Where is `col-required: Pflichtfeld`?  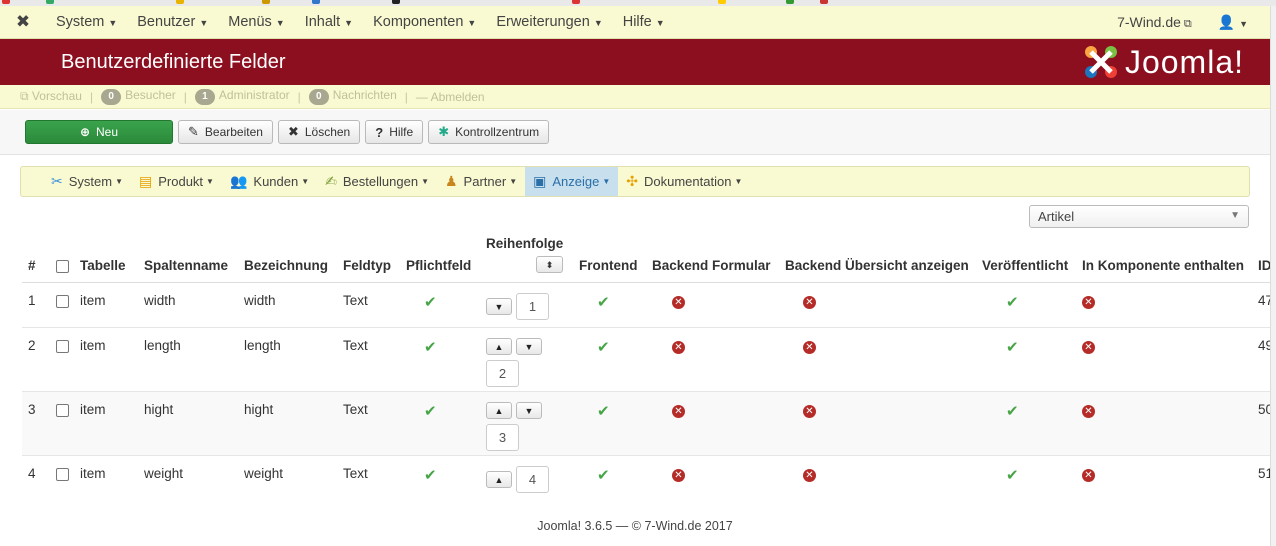
col-required: Pflichtfeld is located at coordinates (438, 257).